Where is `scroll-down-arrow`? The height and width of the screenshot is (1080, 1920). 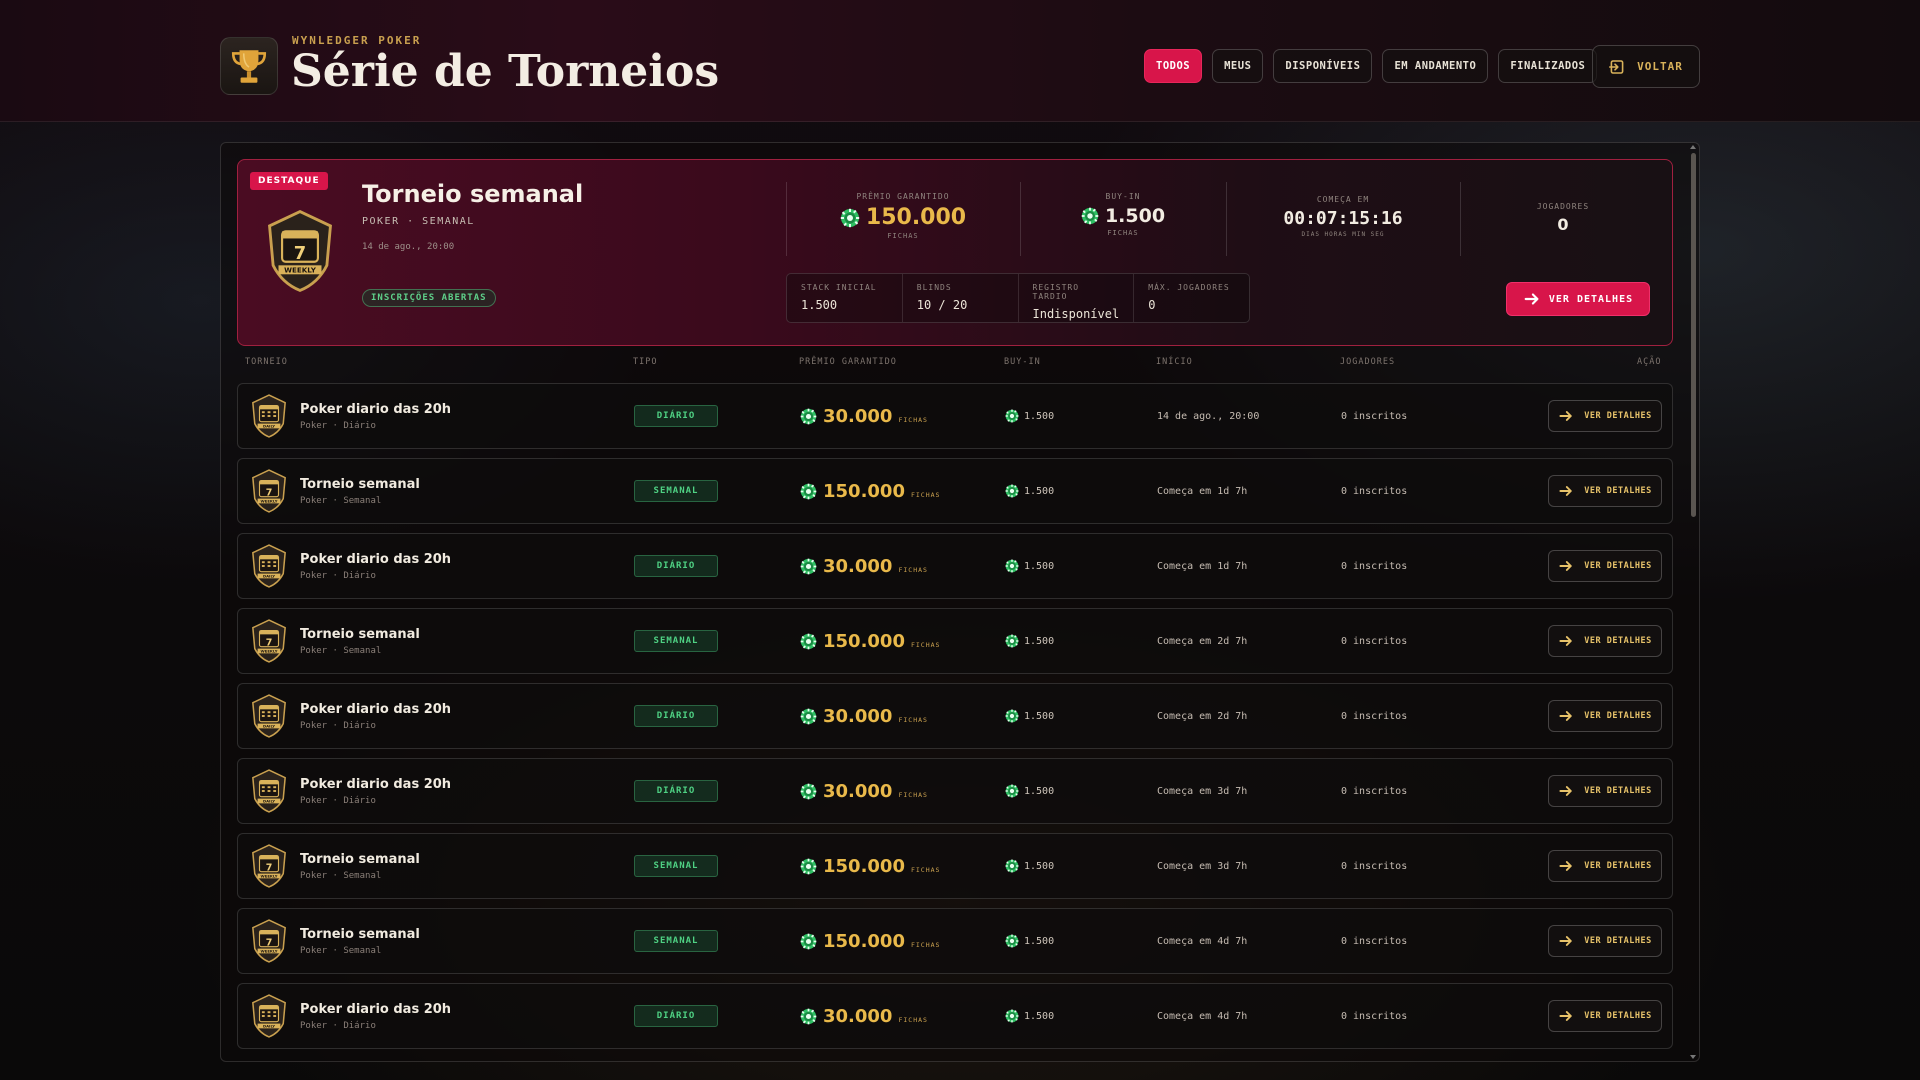
scroll-down-arrow is located at coordinates (1693, 1057).